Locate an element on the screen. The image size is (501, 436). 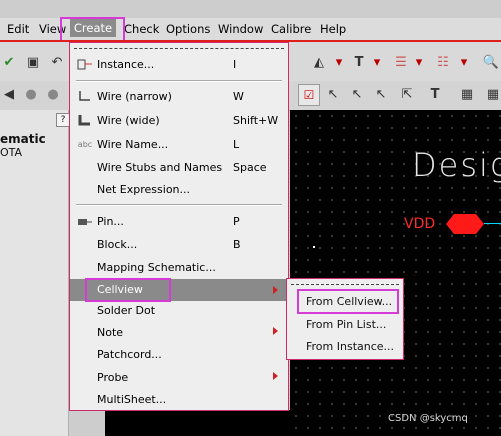
menu-window: Window is located at coordinates (240, 29).